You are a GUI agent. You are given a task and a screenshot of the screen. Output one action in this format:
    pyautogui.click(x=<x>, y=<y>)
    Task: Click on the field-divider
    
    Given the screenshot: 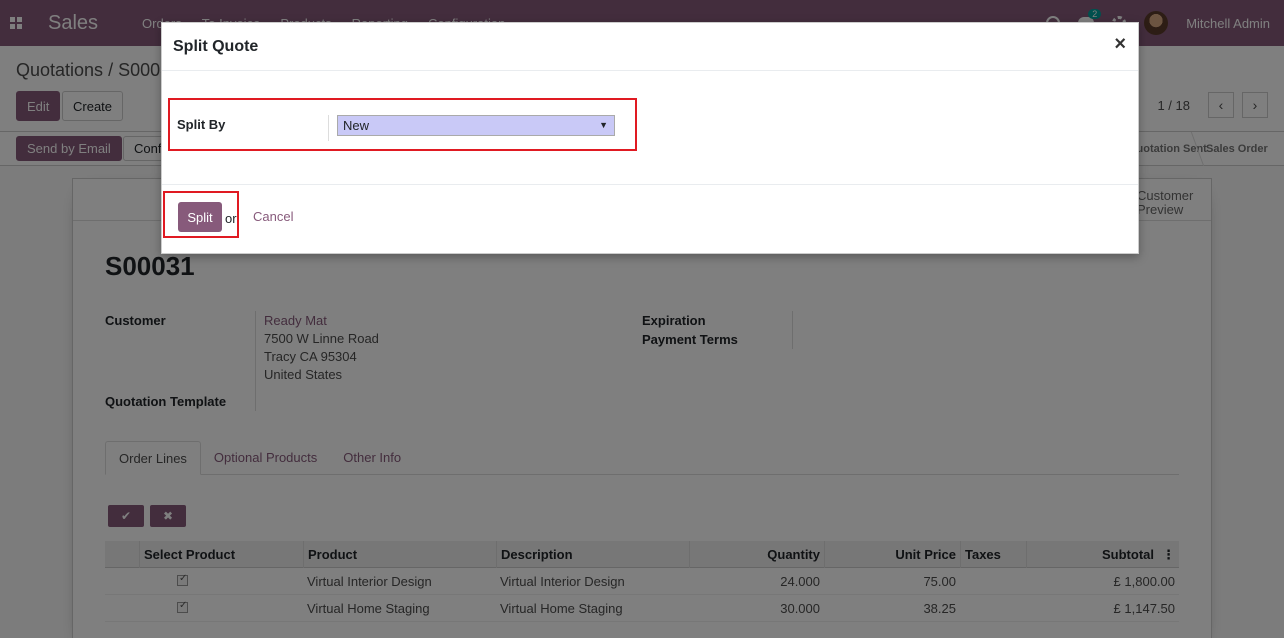 What is the action you would take?
    pyautogui.click(x=328, y=128)
    